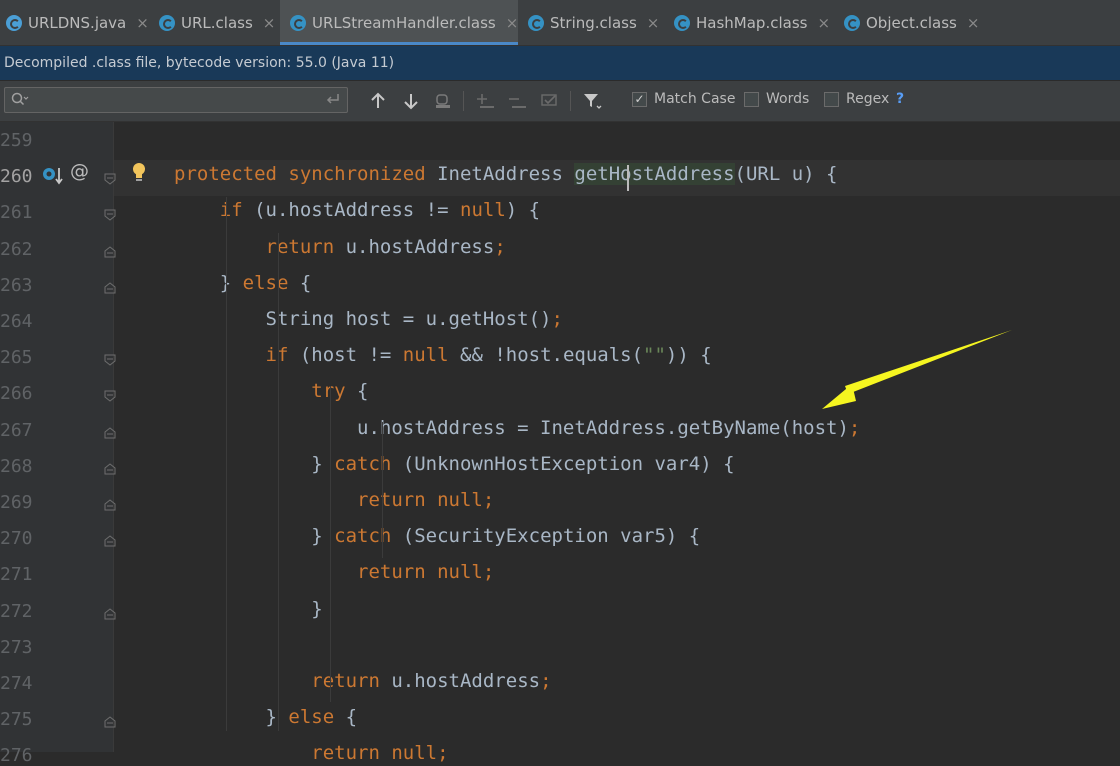  What do you see at coordinates (16, 430) in the screenshot?
I see `line-number: 267` at bounding box center [16, 430].